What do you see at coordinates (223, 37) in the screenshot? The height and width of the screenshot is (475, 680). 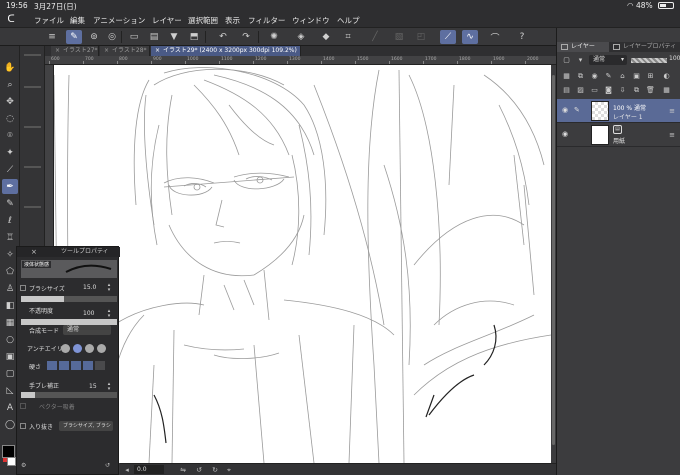 I see `undo-icon: ↶` at bounding box center [223, 37].